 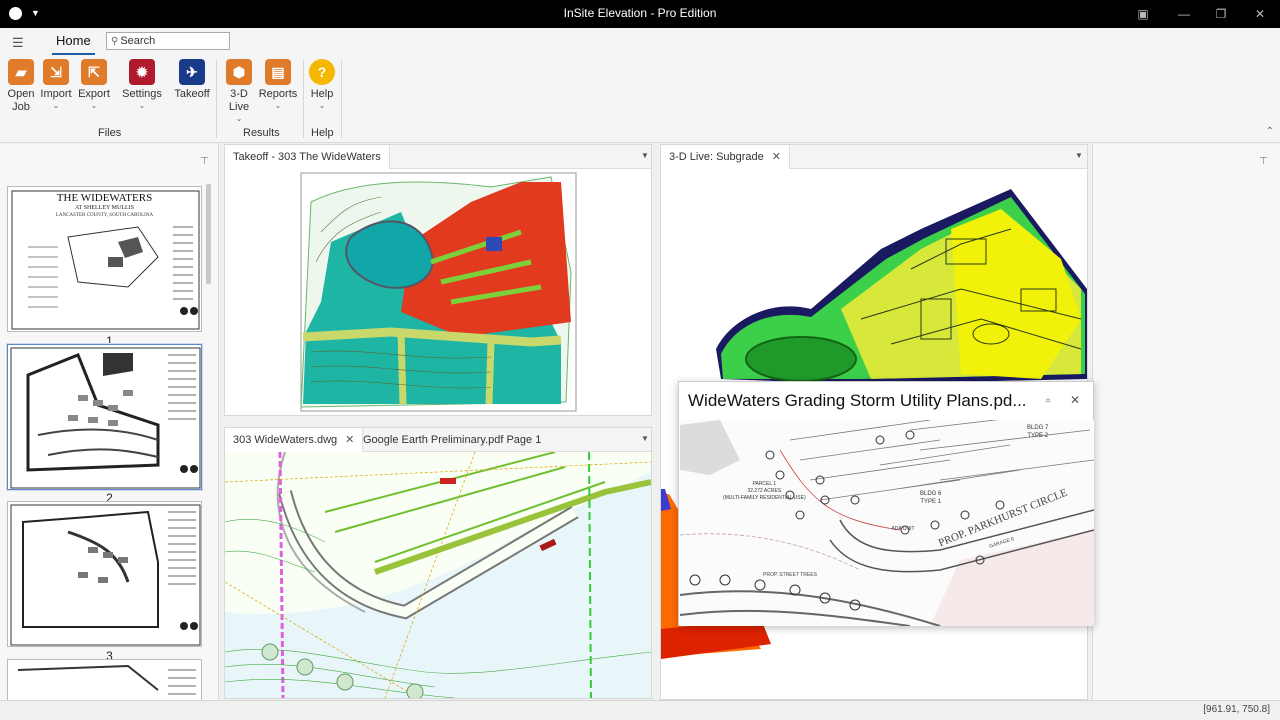 I want to click on plan-bldg6-label: BLDG 6 TYPE 1, so click(x=930, y=498).